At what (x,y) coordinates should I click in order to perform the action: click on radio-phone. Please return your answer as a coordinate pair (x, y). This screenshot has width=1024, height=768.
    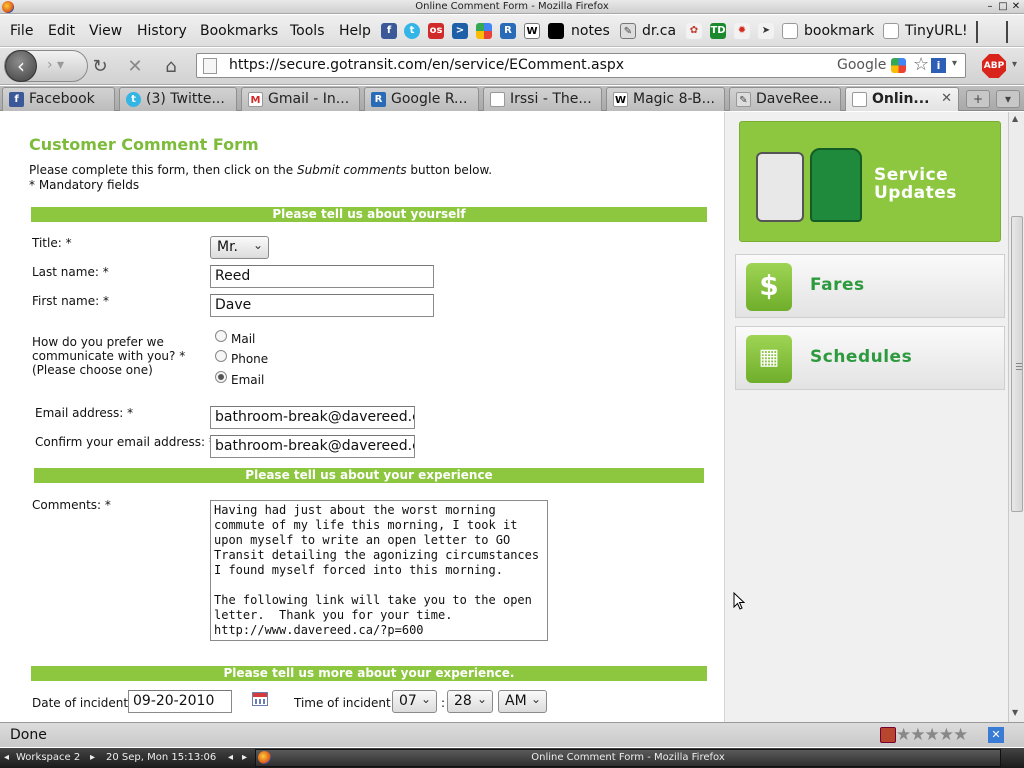
    Looking at the image, I should click on (221, 356).